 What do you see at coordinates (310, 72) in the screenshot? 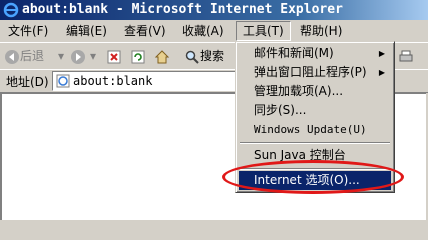
I see `menu-item-label: 弹出窗口阻止程序(P)` at bounding box center [310, 72].